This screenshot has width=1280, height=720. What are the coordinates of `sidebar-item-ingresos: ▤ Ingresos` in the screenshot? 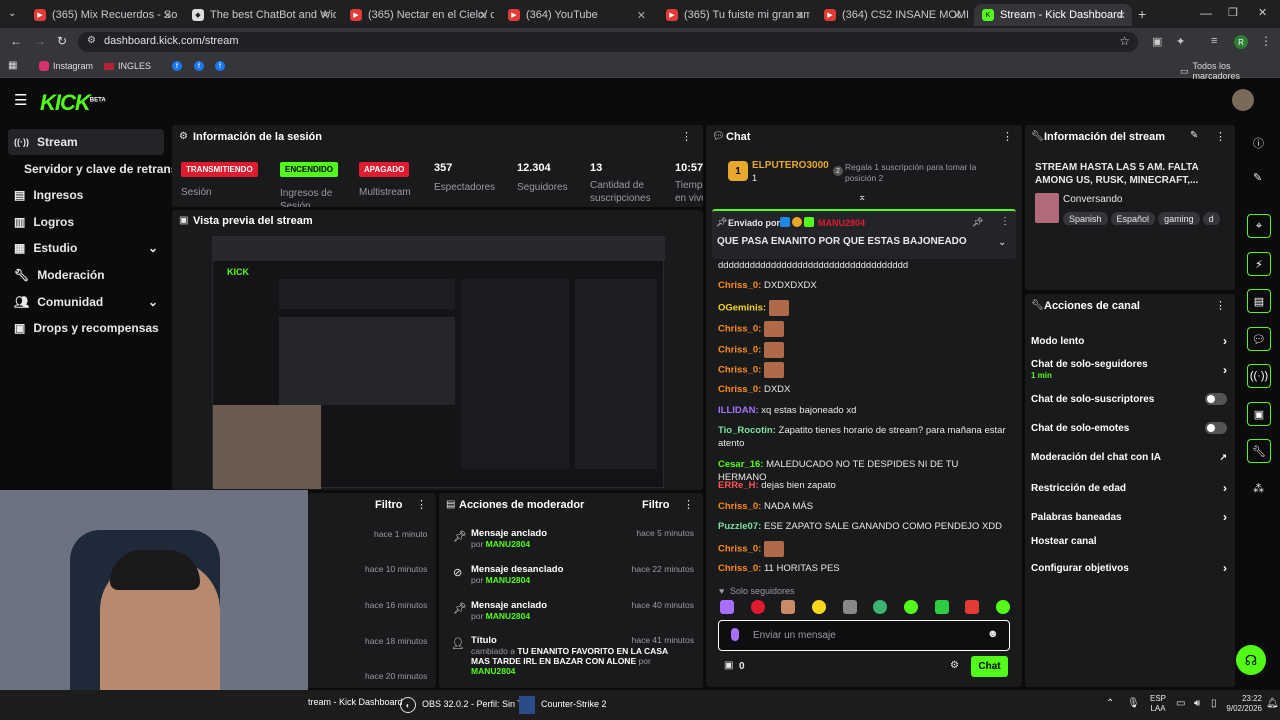 It's located at (86, 195).